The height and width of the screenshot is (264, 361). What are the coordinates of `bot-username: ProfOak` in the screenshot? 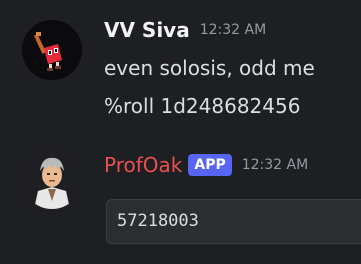 It's located at (143, 165).